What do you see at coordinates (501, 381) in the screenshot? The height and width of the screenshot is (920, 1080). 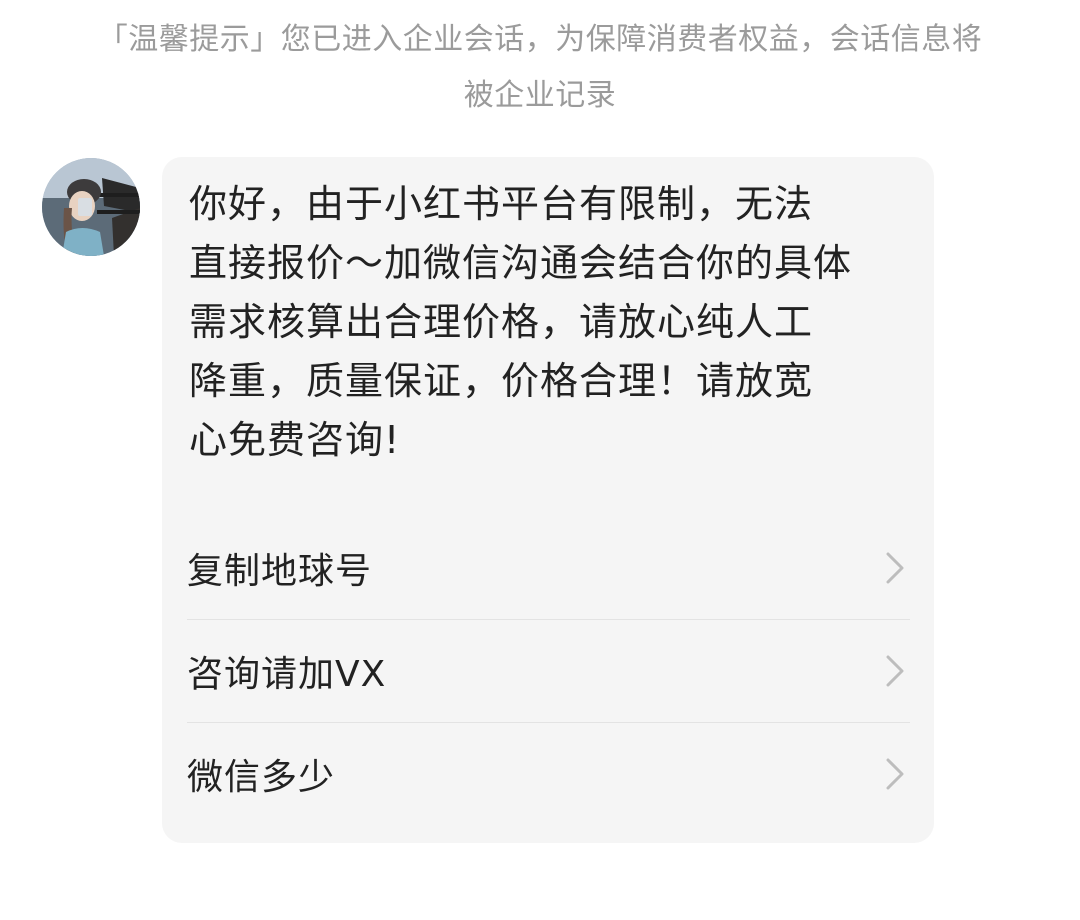 I see `message-line: 降重，质量保证，价格合理！请放宽` at bounding box center [501, 381].